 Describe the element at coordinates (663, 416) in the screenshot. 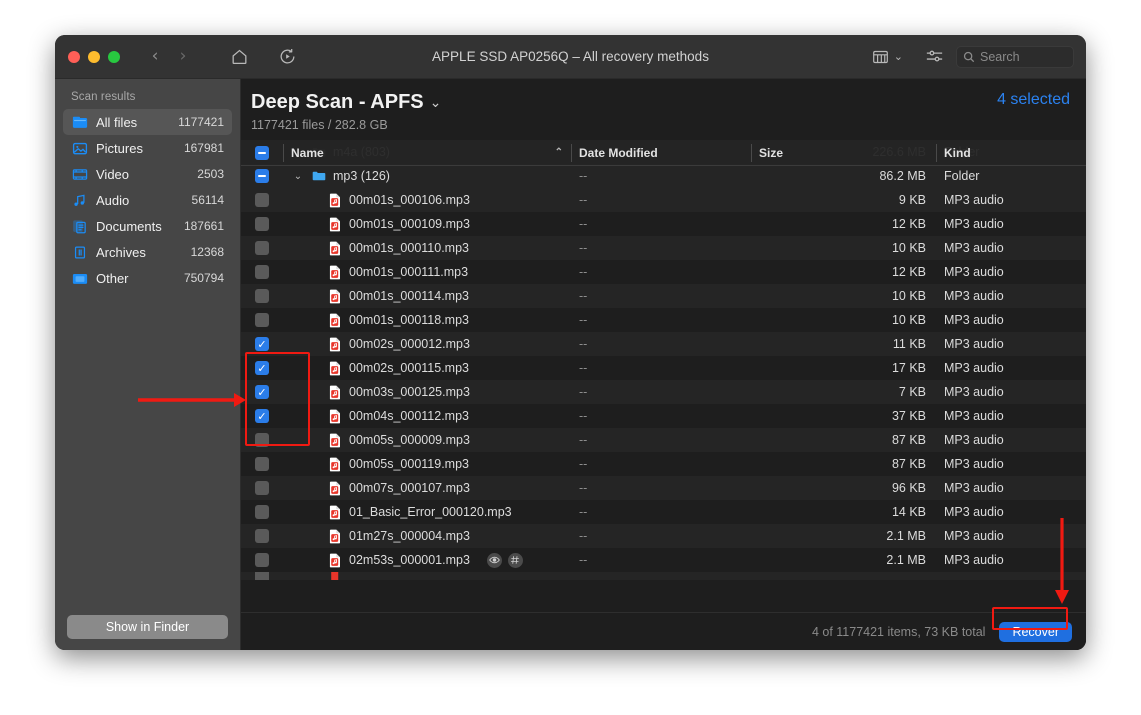

I see `table-row: ✓ 00m04s_000112.mp3 -- 37 KB MP3 audio` at that location.